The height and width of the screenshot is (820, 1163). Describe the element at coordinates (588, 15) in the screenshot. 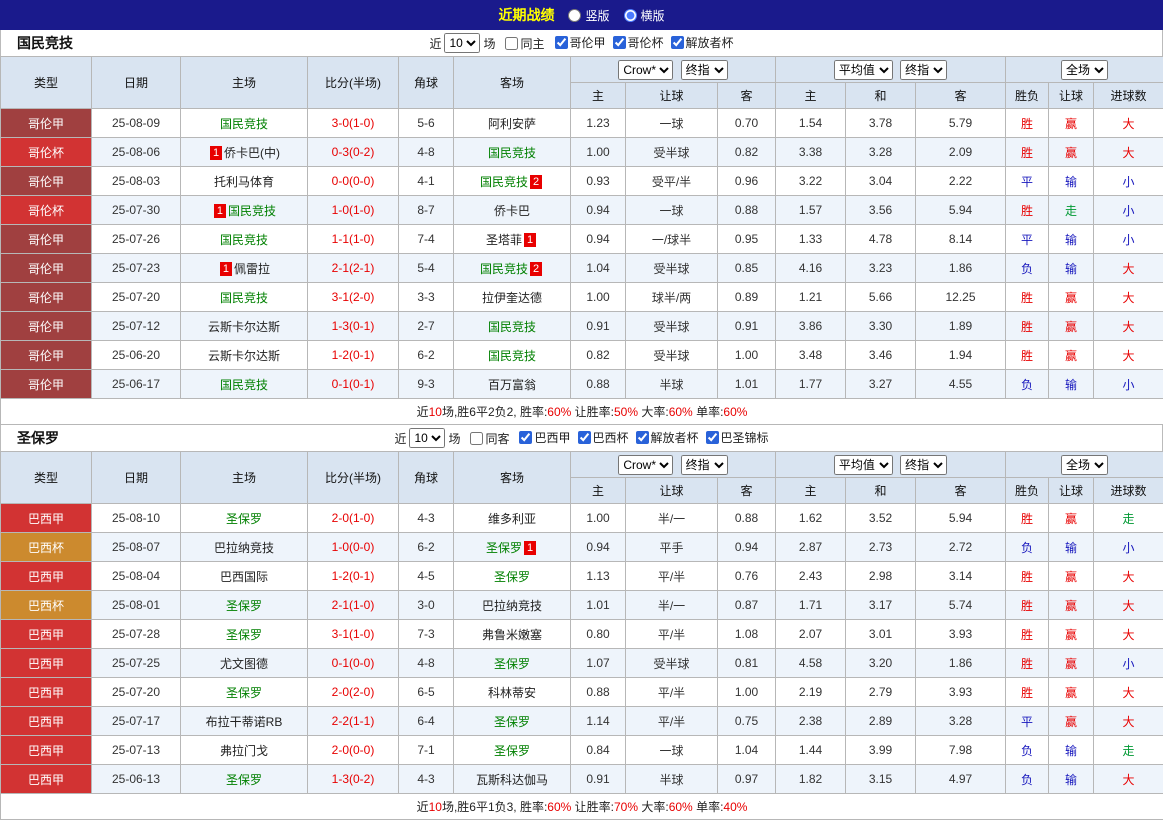

I see `view-option-vertical: 竖版` at that location.